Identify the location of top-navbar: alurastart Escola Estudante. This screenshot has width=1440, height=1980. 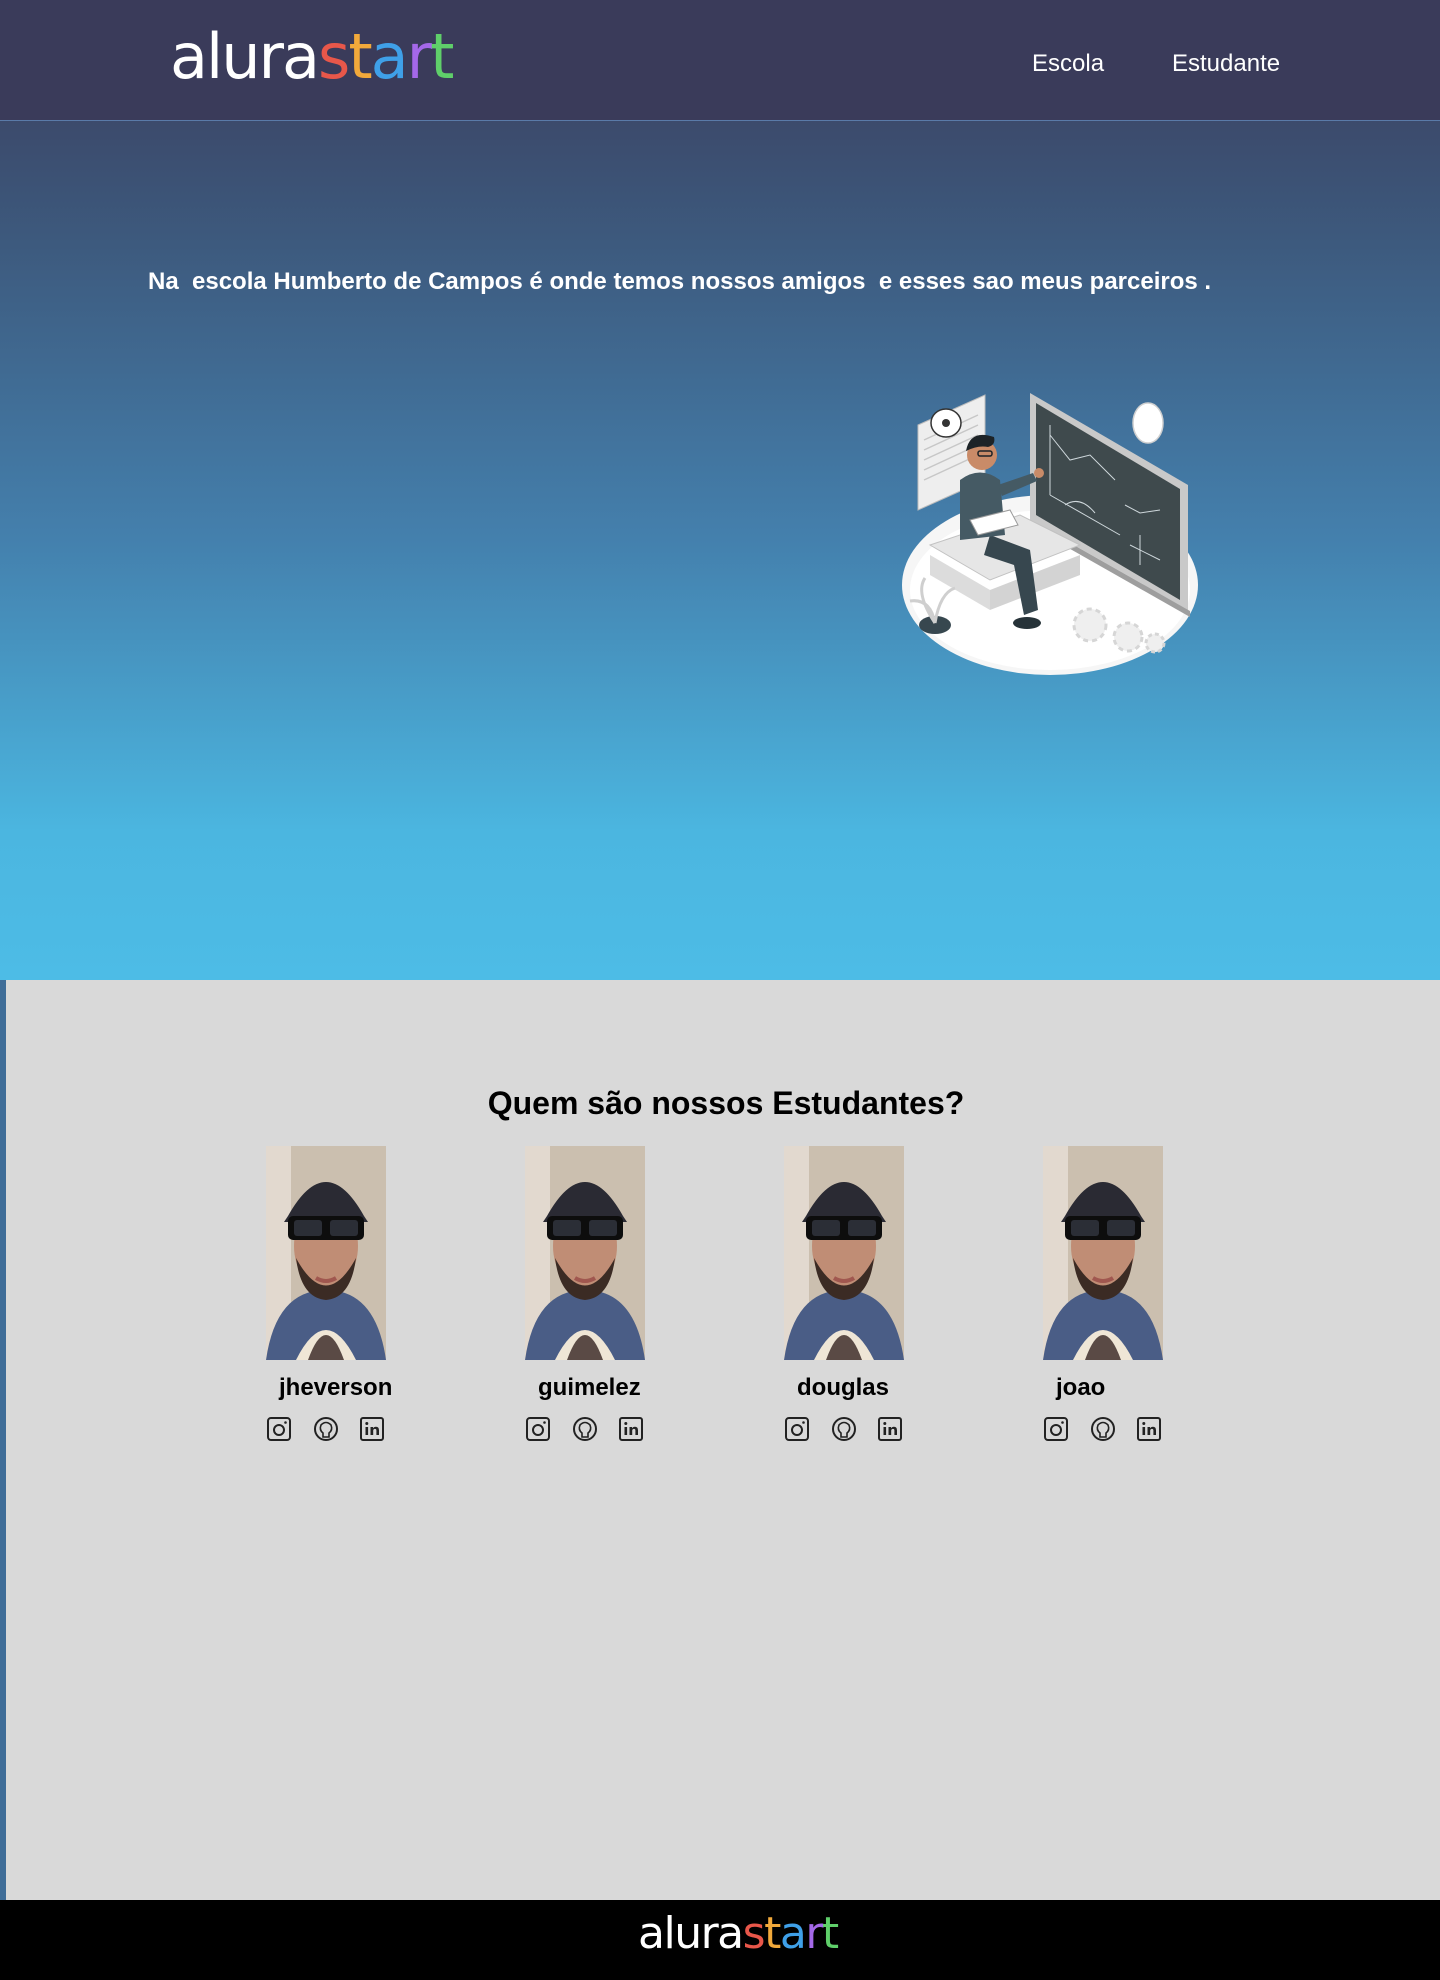
(720, 60).